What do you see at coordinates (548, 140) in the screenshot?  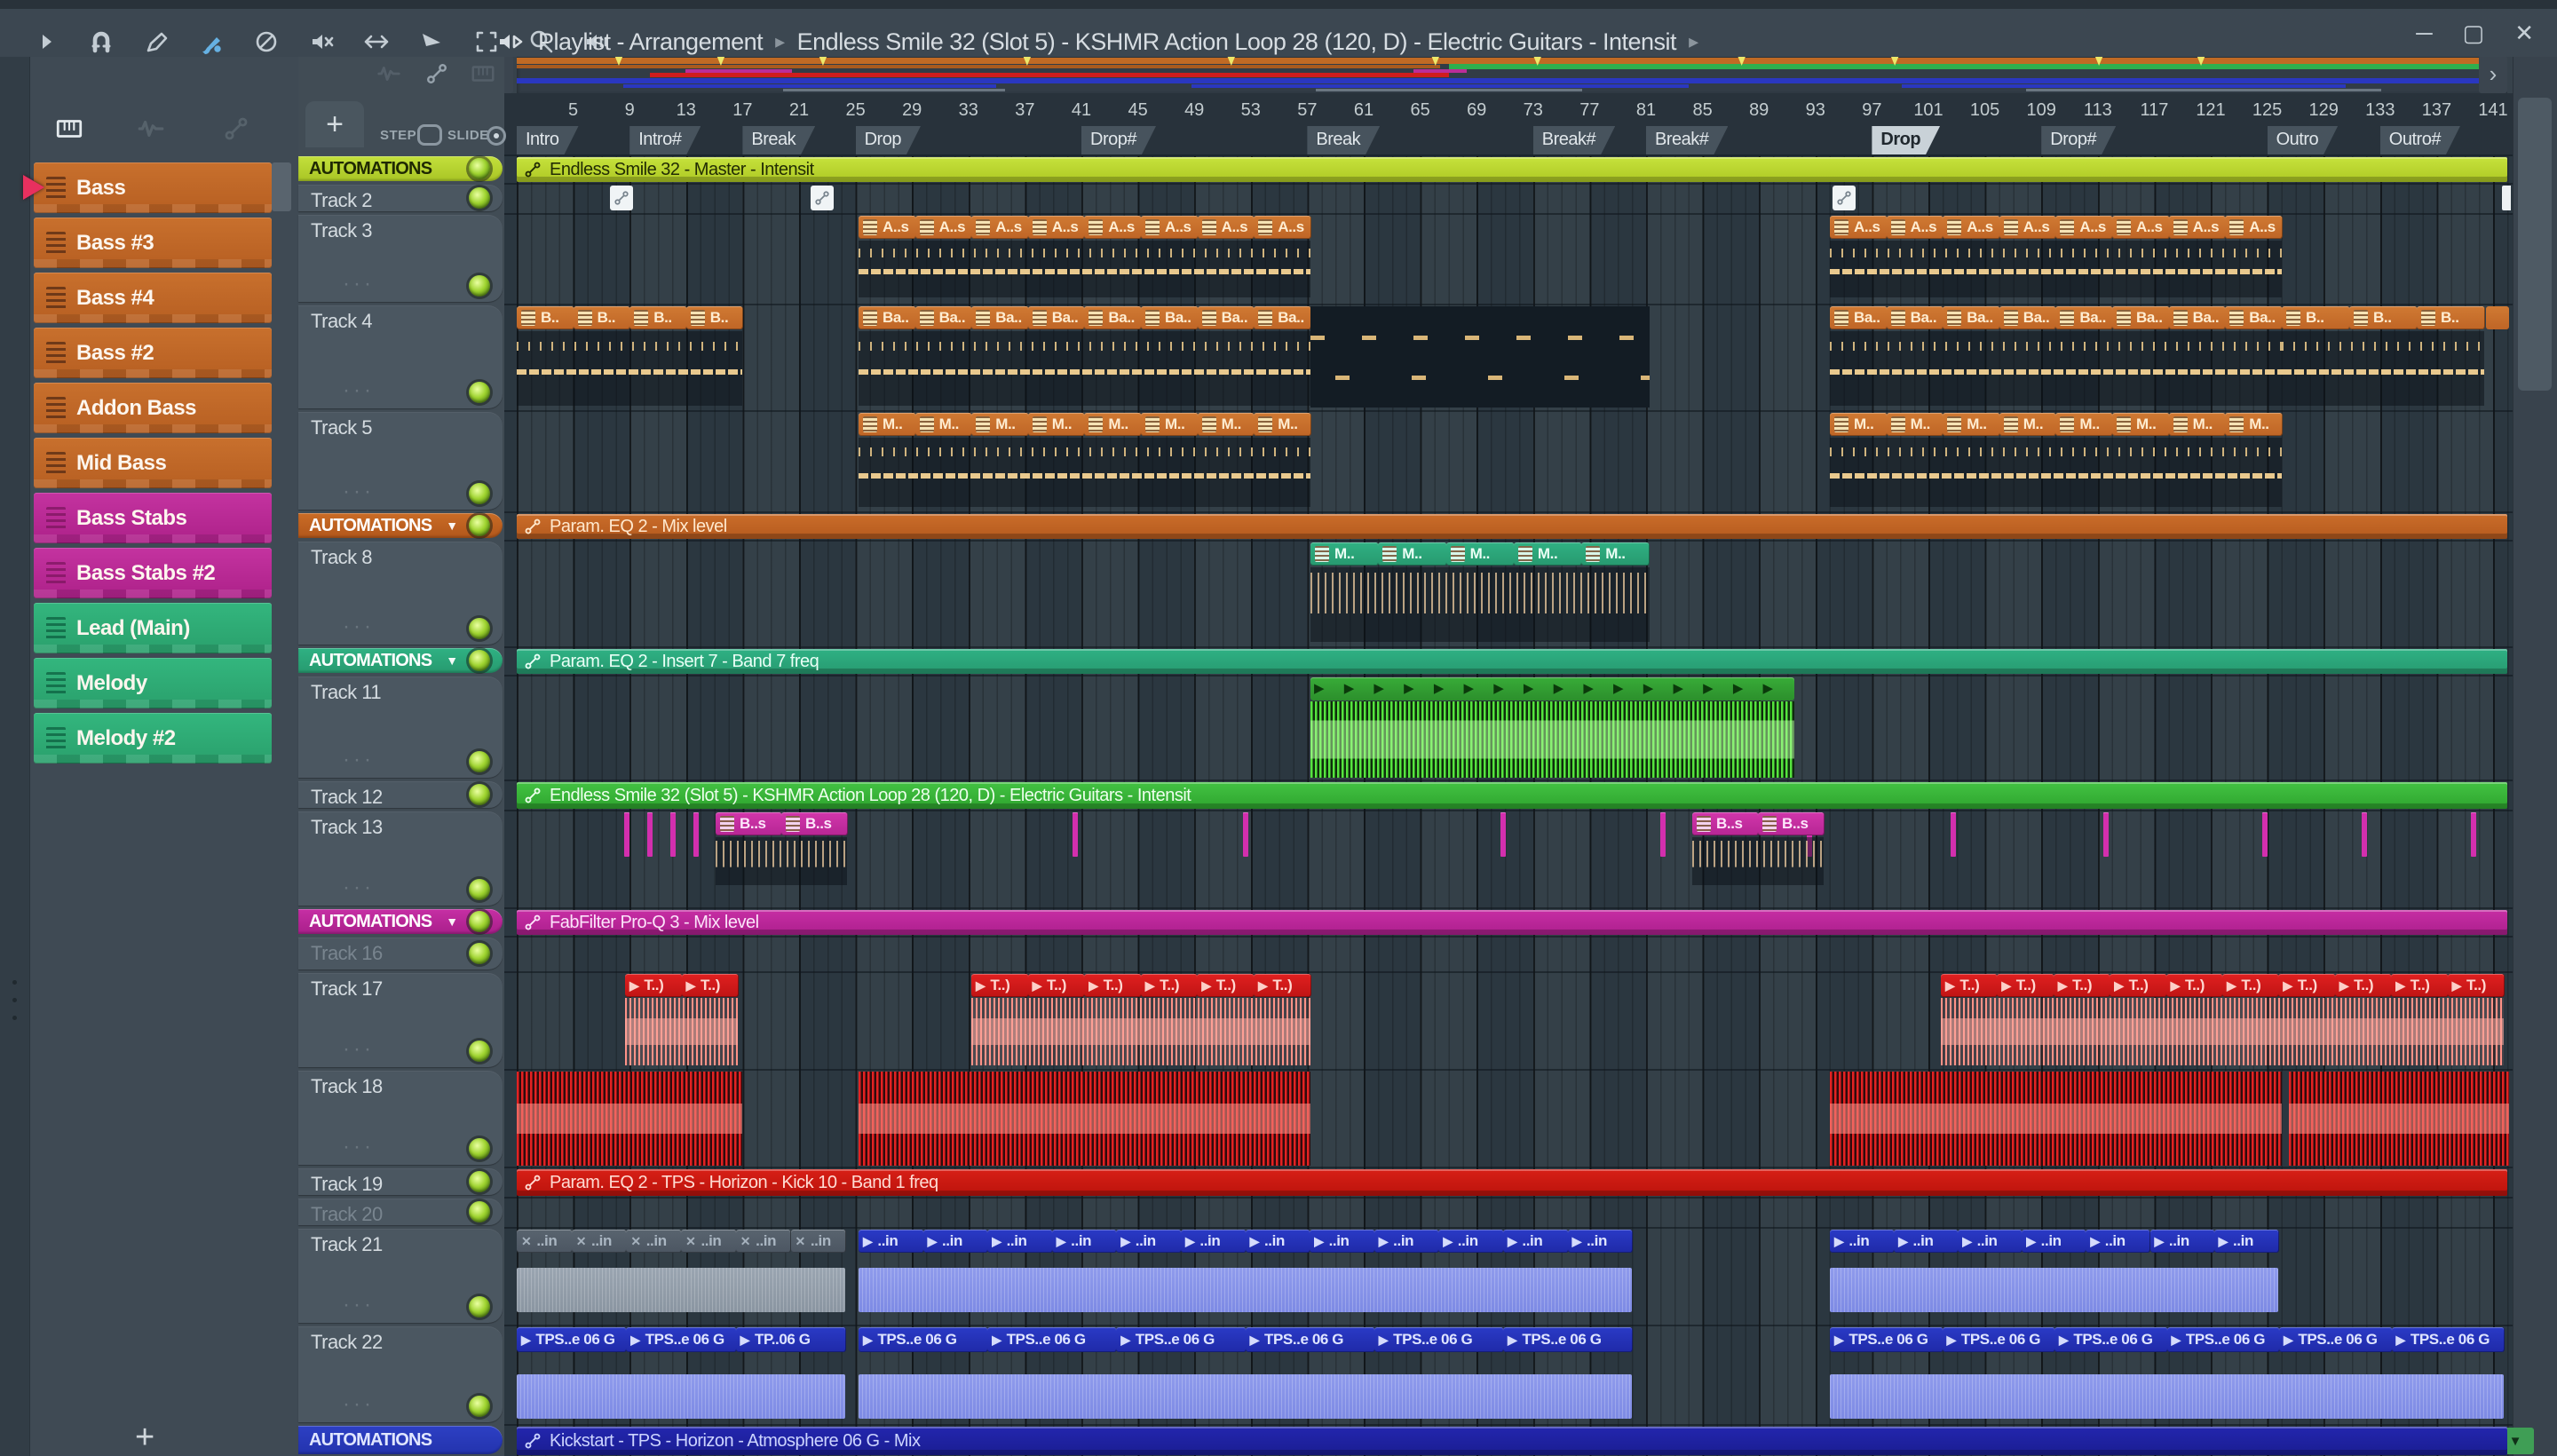 I see `section-marker-intro: Intro` at bounding box center [548, 140].